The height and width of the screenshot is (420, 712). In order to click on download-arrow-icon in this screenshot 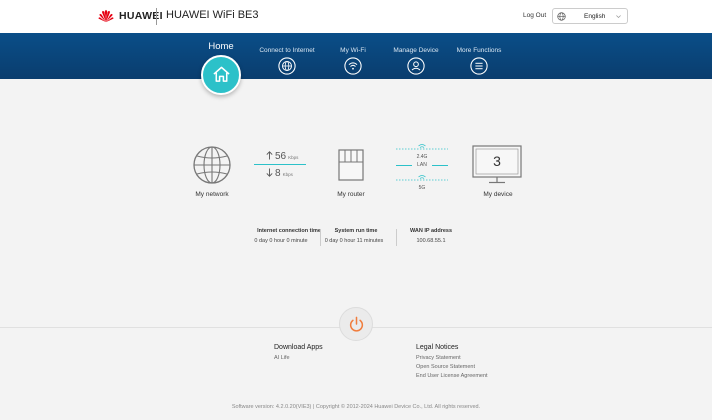, I will do `click(269, 172)`.